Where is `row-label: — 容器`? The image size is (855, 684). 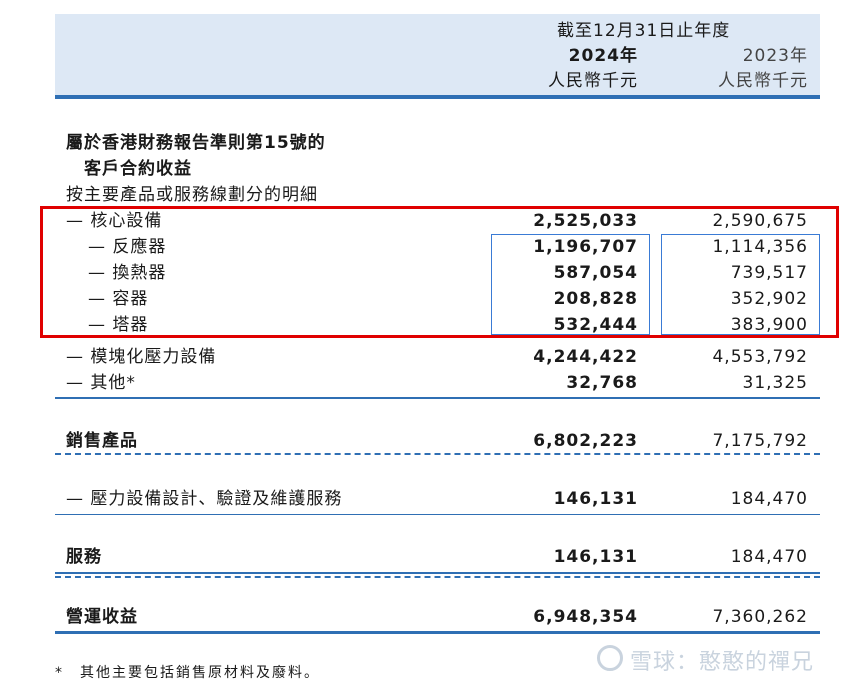 row-label: — 容器 is located at coordinates (118, 299).